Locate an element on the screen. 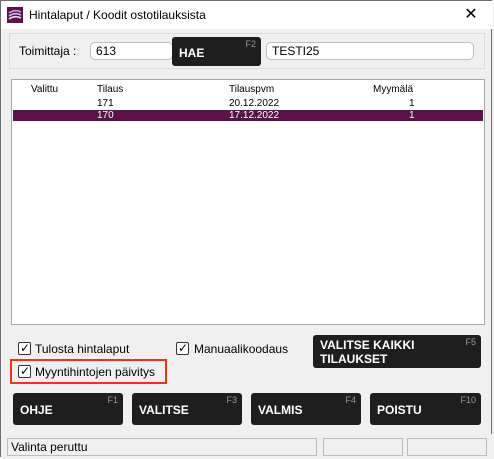 The height and width of the screenshot is (459, 494). done-button-key: F4 is located at coordinates (350, 400).